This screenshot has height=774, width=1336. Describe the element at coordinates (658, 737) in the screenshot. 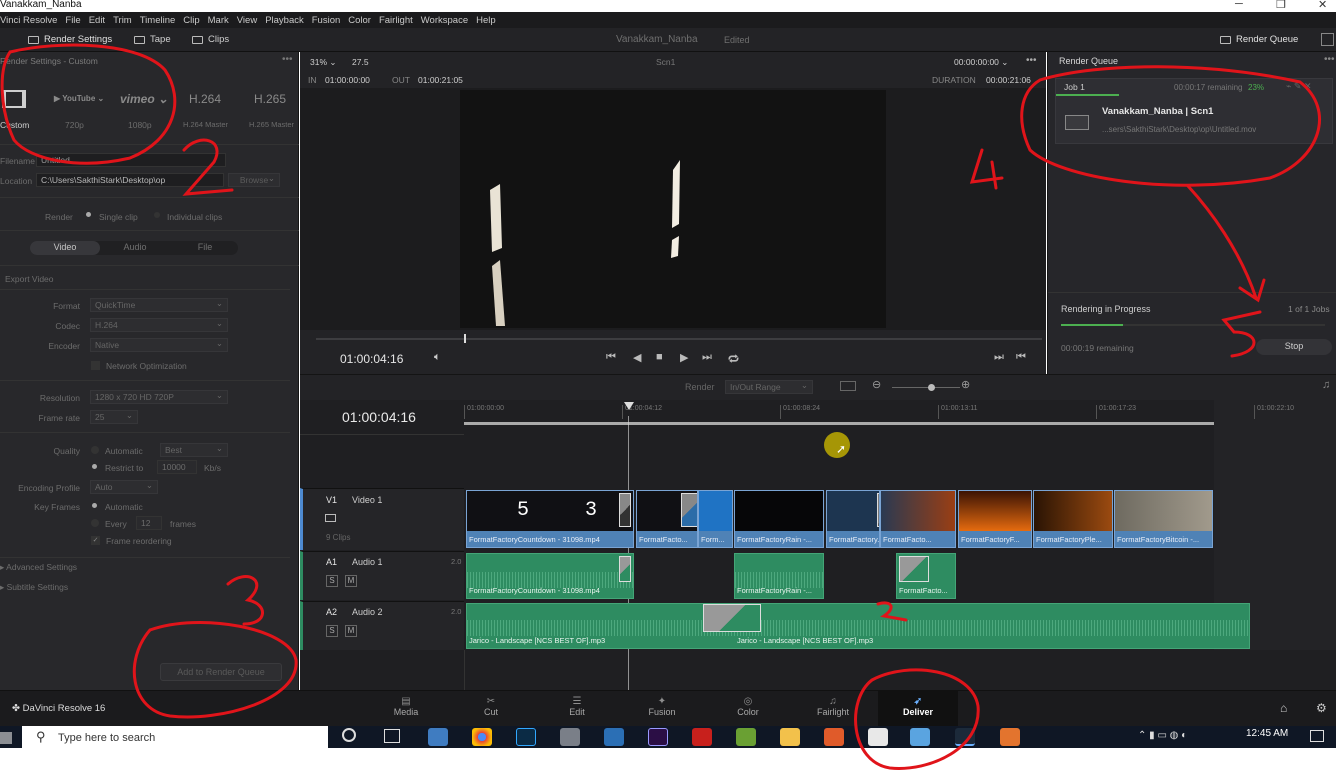

I see `after-effects-icon` at that location.